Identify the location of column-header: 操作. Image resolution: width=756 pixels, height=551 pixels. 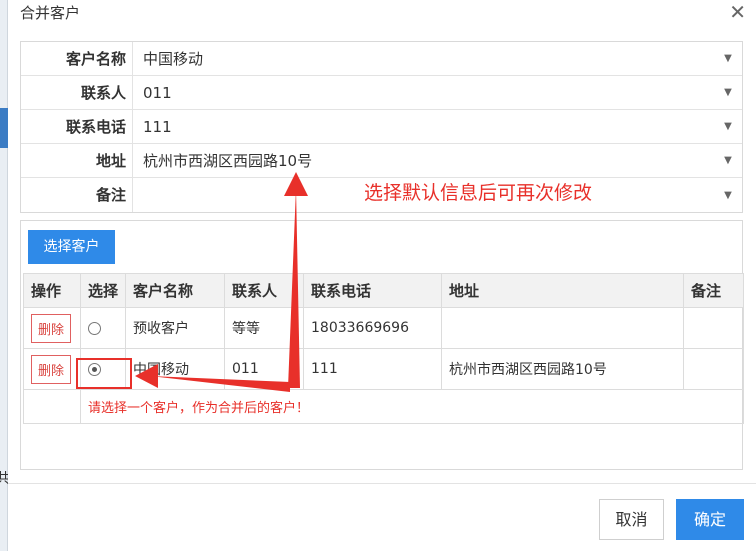
(52, 290).